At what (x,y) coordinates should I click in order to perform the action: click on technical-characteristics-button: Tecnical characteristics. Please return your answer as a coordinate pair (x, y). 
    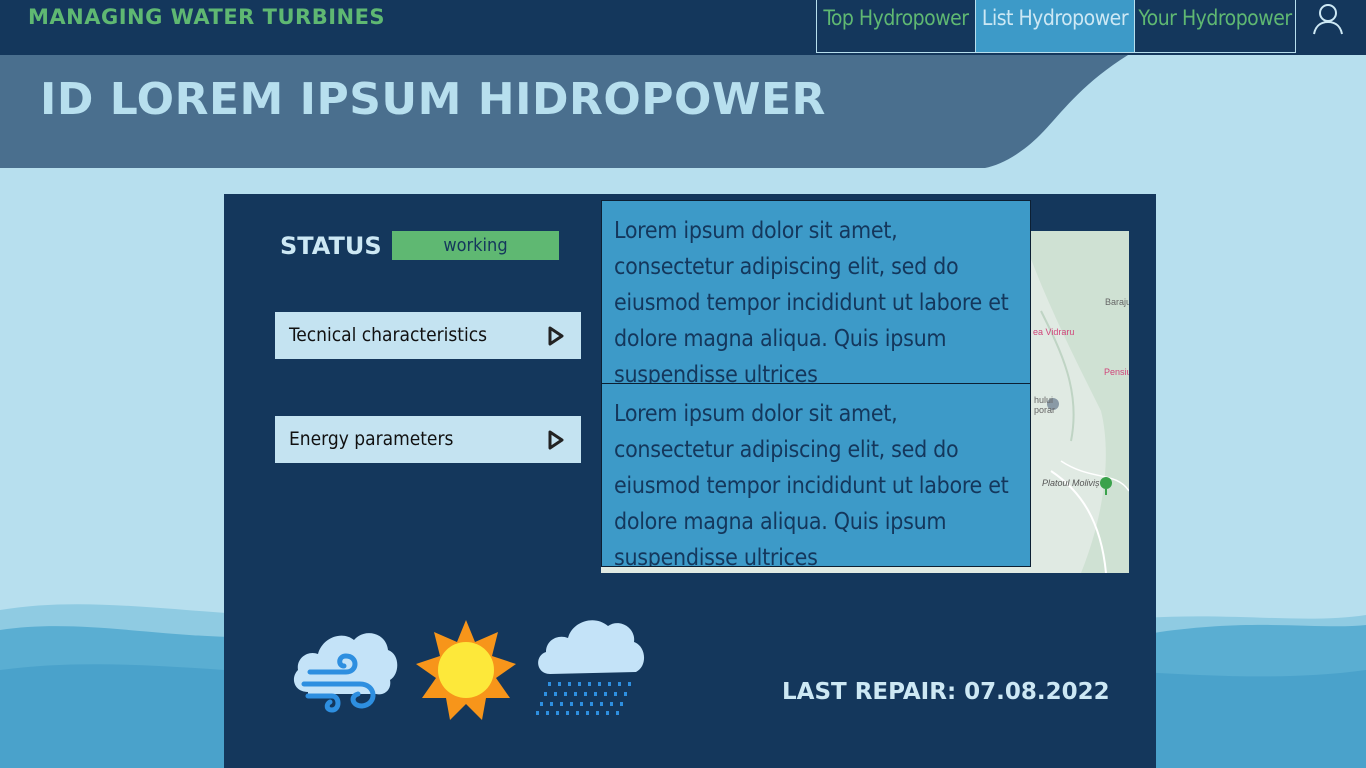
    Looking at the image, I should click on (428, 335).